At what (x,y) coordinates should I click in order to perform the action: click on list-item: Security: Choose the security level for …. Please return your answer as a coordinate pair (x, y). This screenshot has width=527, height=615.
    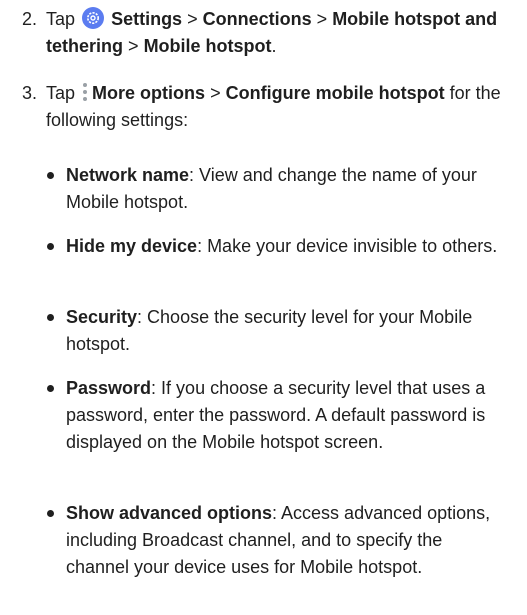
    Looking at the image, I should click on (276, 331).